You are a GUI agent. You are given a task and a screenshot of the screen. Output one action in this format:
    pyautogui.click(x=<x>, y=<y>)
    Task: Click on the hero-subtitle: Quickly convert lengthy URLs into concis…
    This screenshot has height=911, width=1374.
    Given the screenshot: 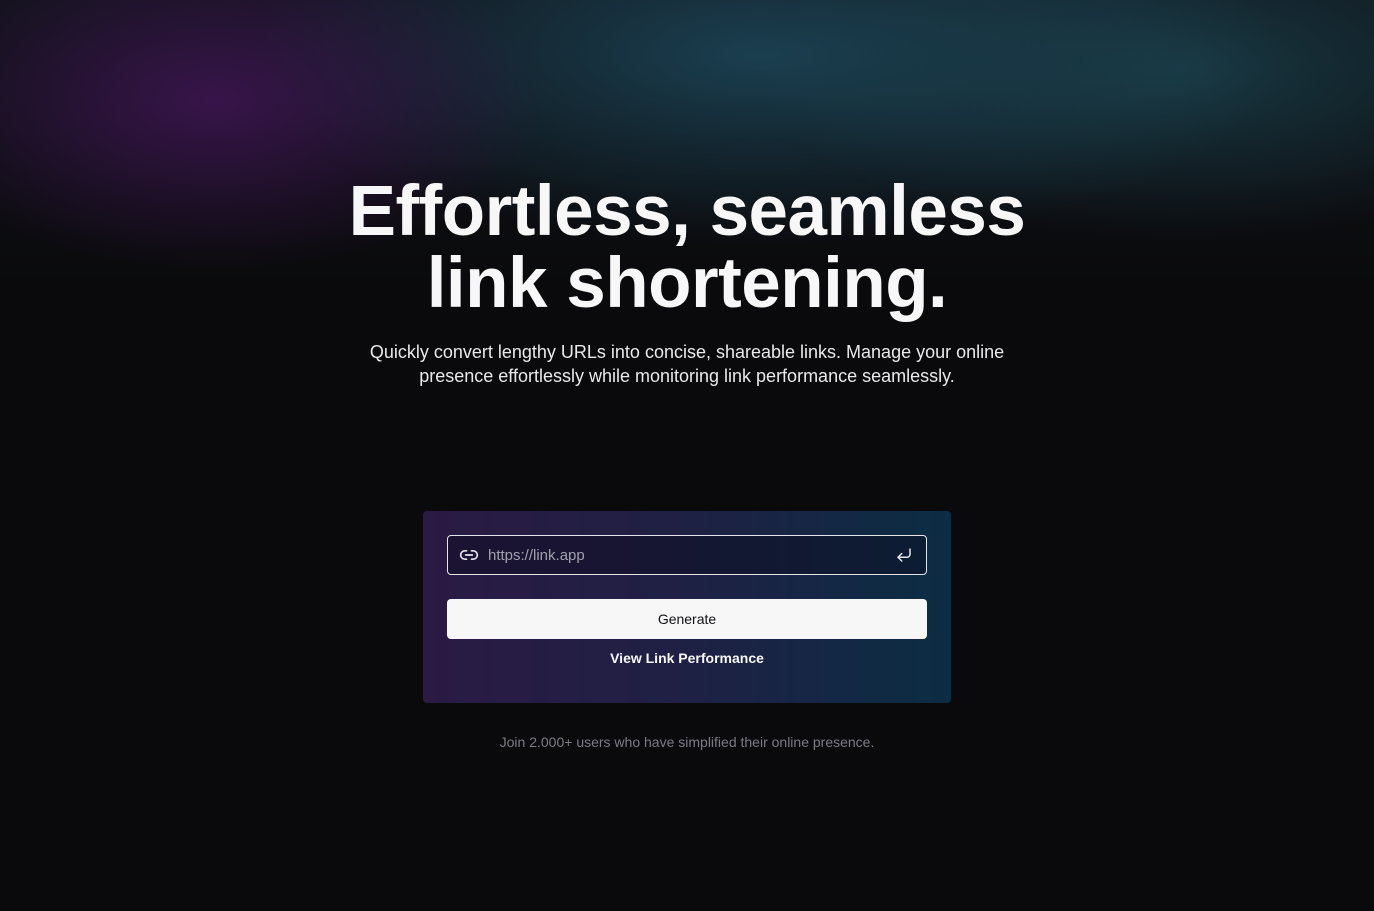 What is the action you would take?
    pyautogui.click(x=687, y=364)
    